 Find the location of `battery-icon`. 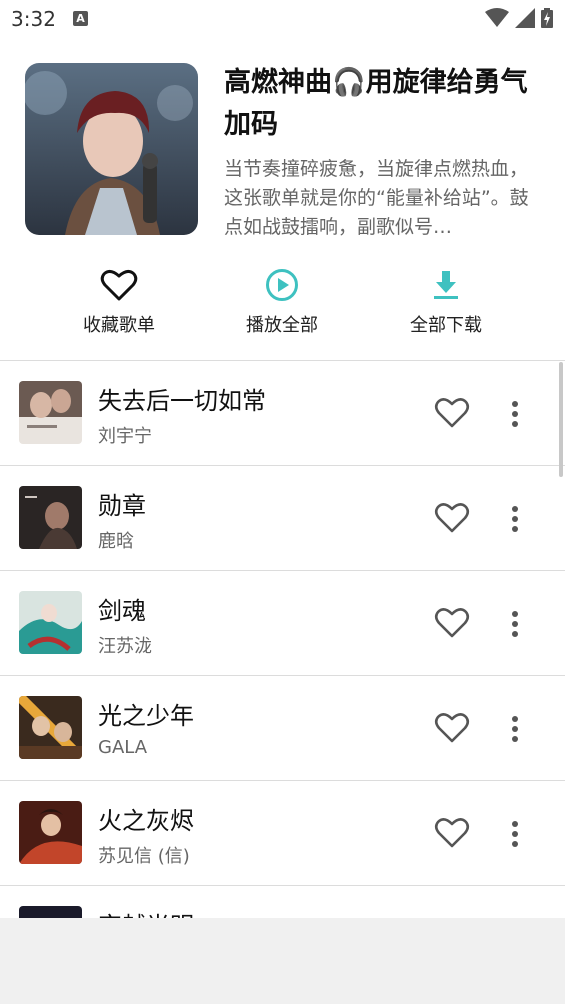

battery-icon is located at coordinates (547, 18).